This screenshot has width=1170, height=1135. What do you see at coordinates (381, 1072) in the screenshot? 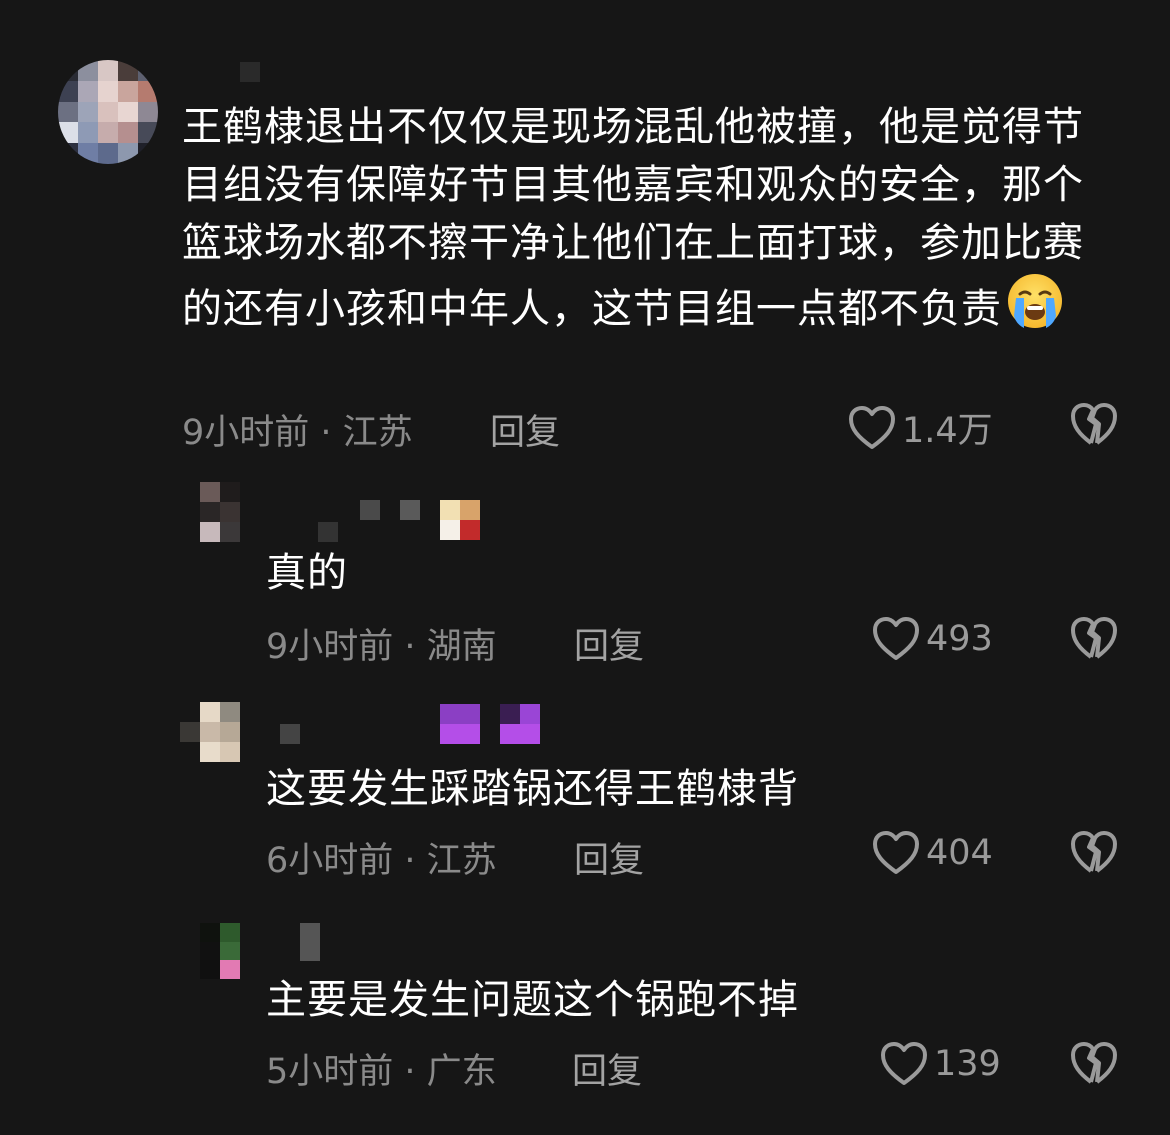
I see `comment-time-location: 5小时前 · 广东` at bounding box center [381, 1072].